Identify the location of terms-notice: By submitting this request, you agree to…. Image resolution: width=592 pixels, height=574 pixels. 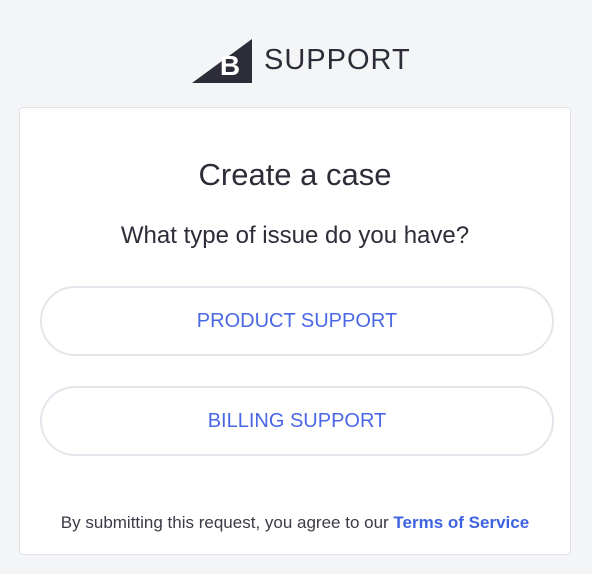
(295, 523).